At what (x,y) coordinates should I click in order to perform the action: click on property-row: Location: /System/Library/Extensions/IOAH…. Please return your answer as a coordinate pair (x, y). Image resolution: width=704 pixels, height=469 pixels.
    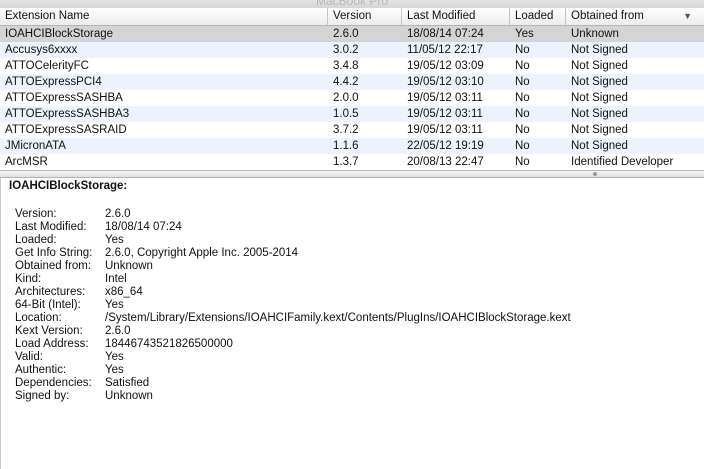
    Looking at the image, I should click on (293, 318).